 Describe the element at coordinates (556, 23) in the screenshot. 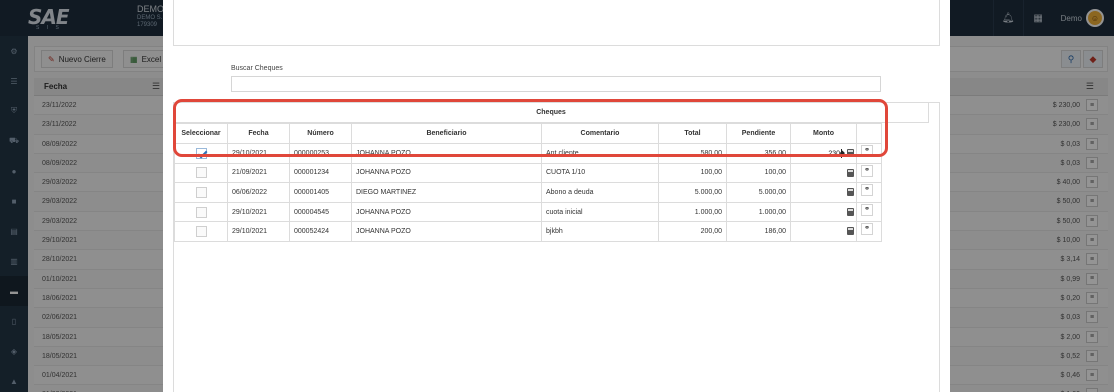

I see `modal-top-panel` at that location.